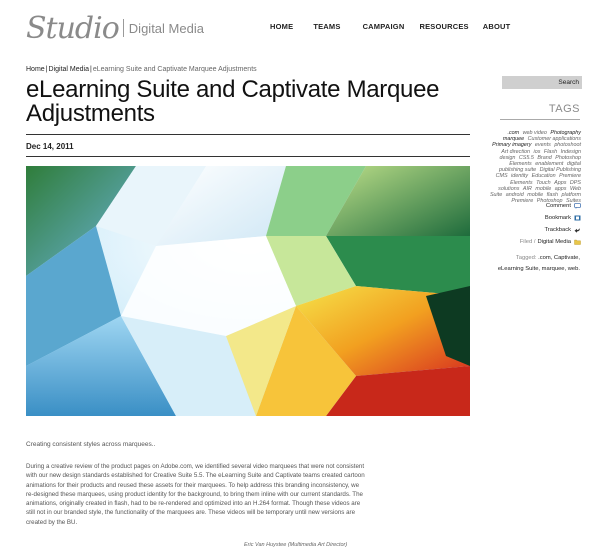 This screenshot has width=600, height=556. I want to click on logo-text: Digital Media, so click(166, 28).